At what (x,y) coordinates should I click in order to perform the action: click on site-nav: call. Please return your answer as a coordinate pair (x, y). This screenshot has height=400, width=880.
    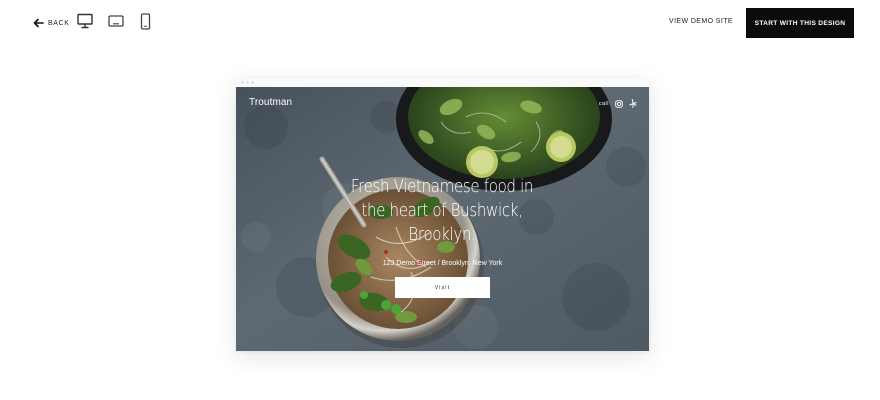
    Looking at the image, I should click on (618, 103).